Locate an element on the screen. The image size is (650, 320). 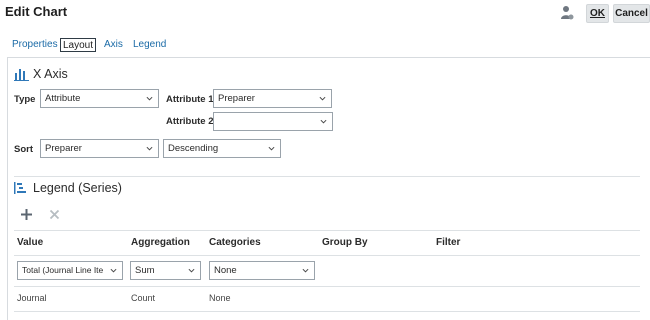
table-top-border is located at coordinates (327, 230).